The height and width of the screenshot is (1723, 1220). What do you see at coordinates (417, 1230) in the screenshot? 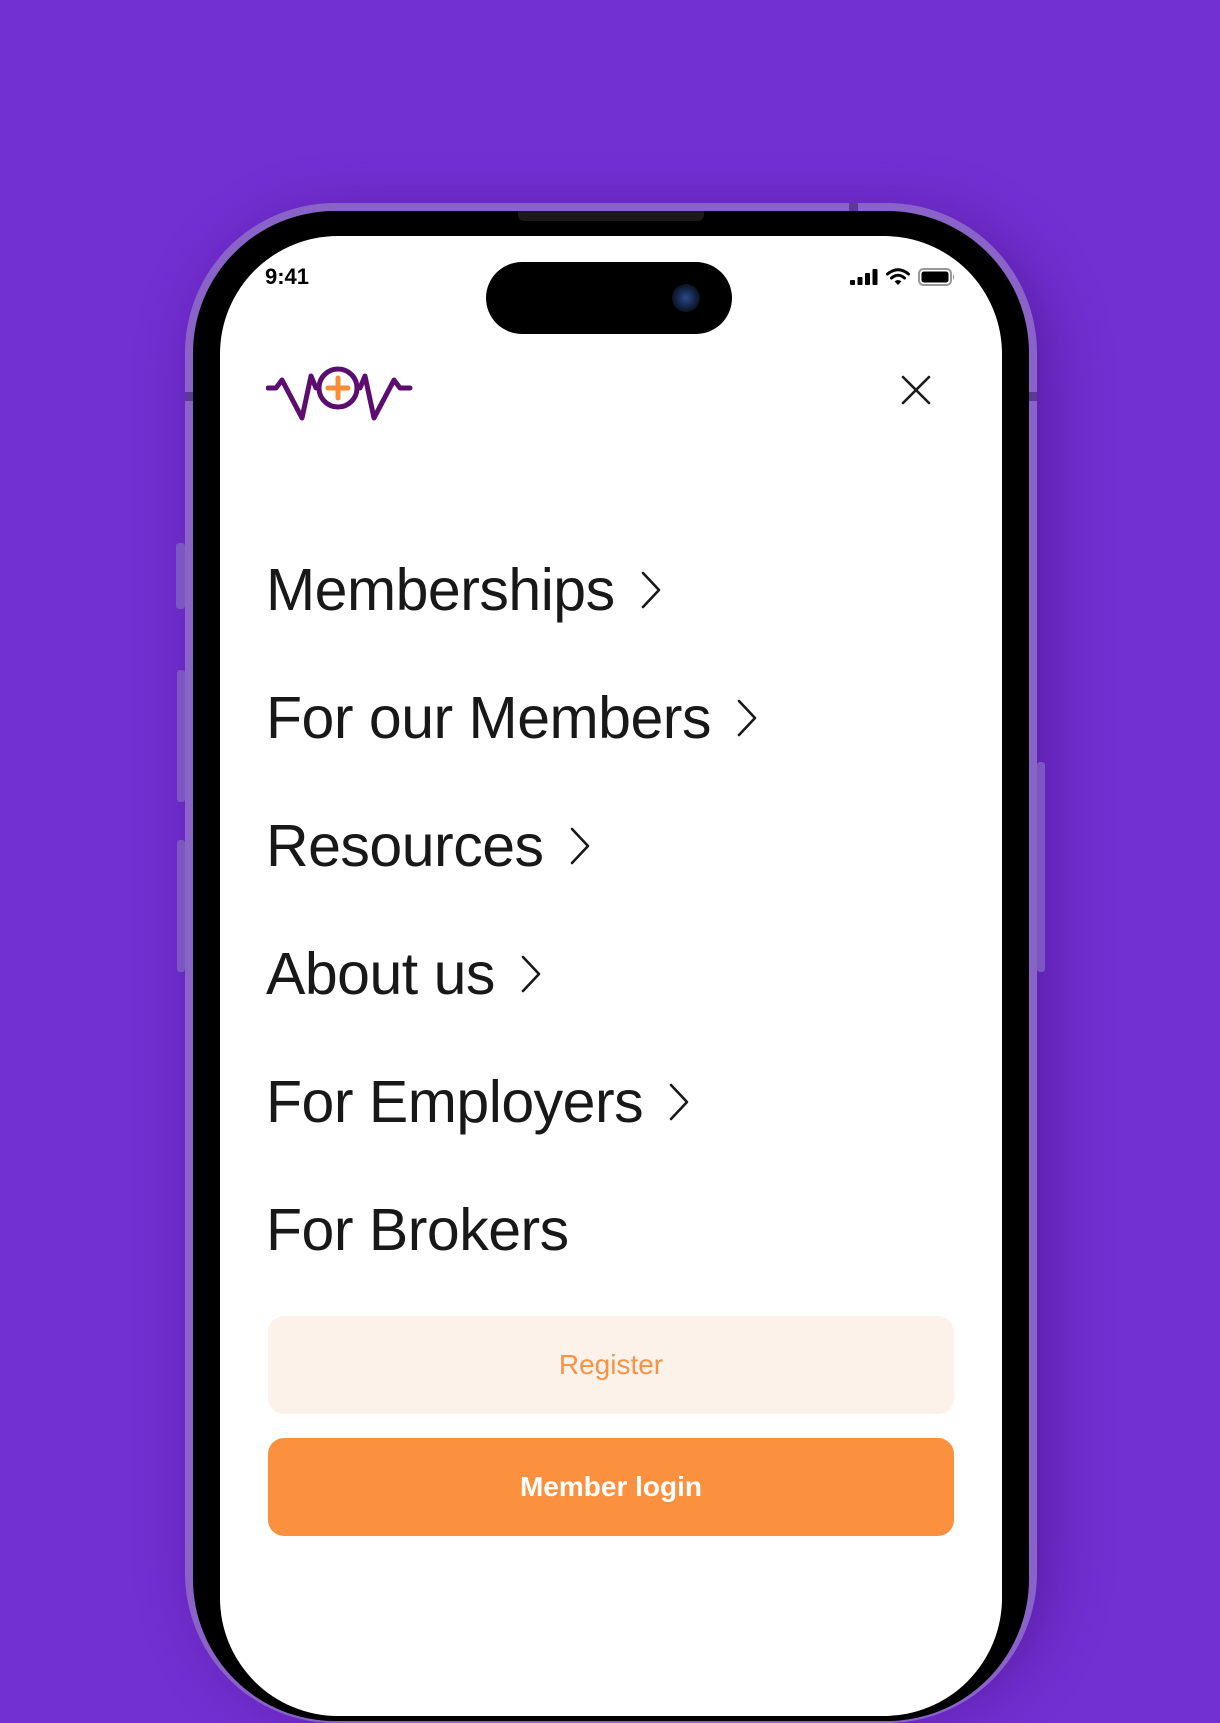
I see `menu-item-label: For Brokers` at bounding box center [417, 1230].